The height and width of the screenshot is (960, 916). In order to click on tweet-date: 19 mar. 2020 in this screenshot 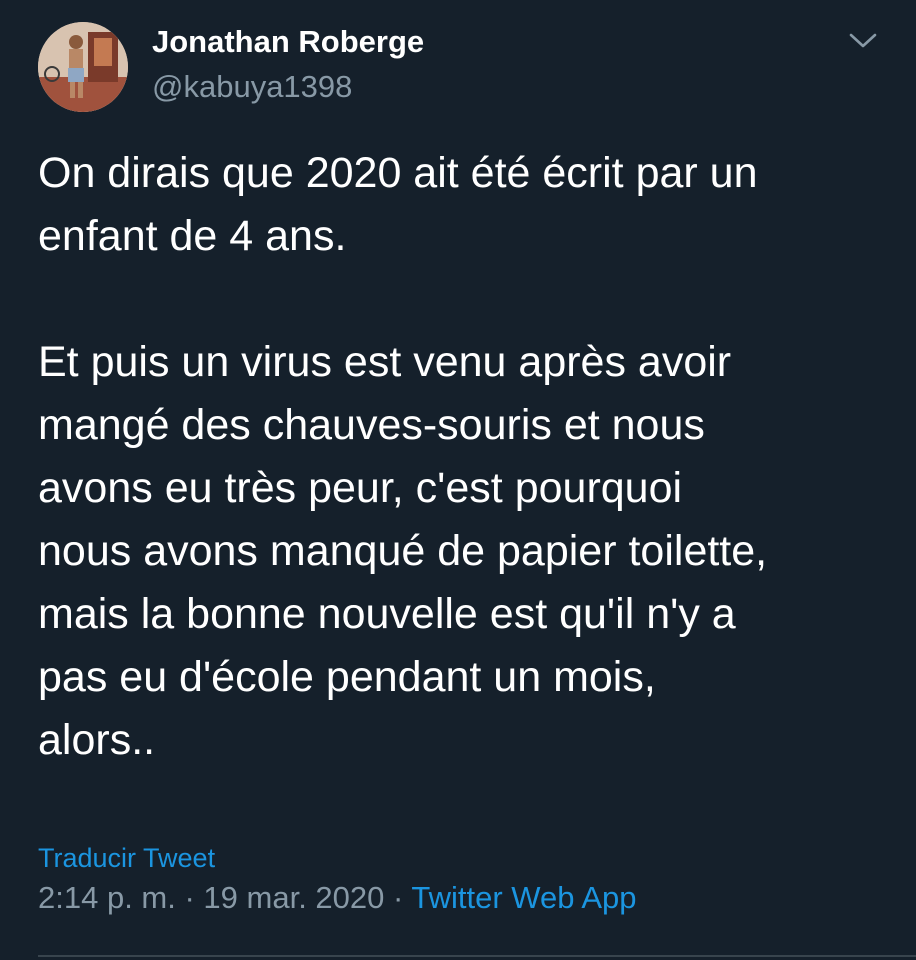, I will do `click(293, 897)`.